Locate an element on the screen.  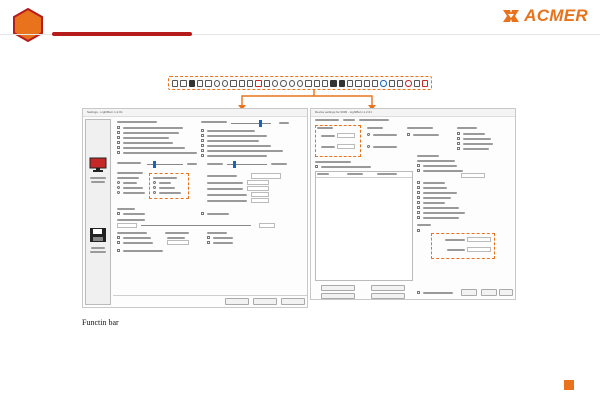
settings-icon is located at coordinates (333, 83).